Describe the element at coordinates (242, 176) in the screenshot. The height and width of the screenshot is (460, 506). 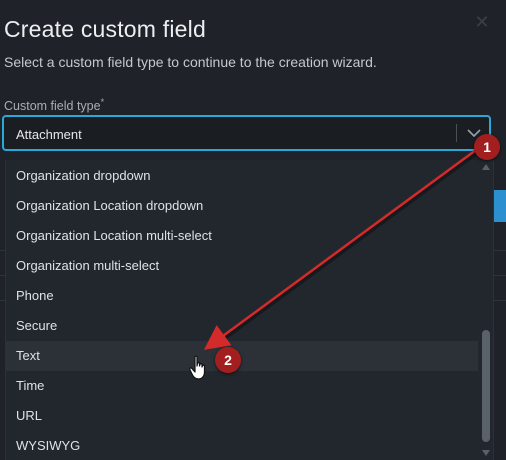
I see `dropdown-option: Organization dropdown` at that location.